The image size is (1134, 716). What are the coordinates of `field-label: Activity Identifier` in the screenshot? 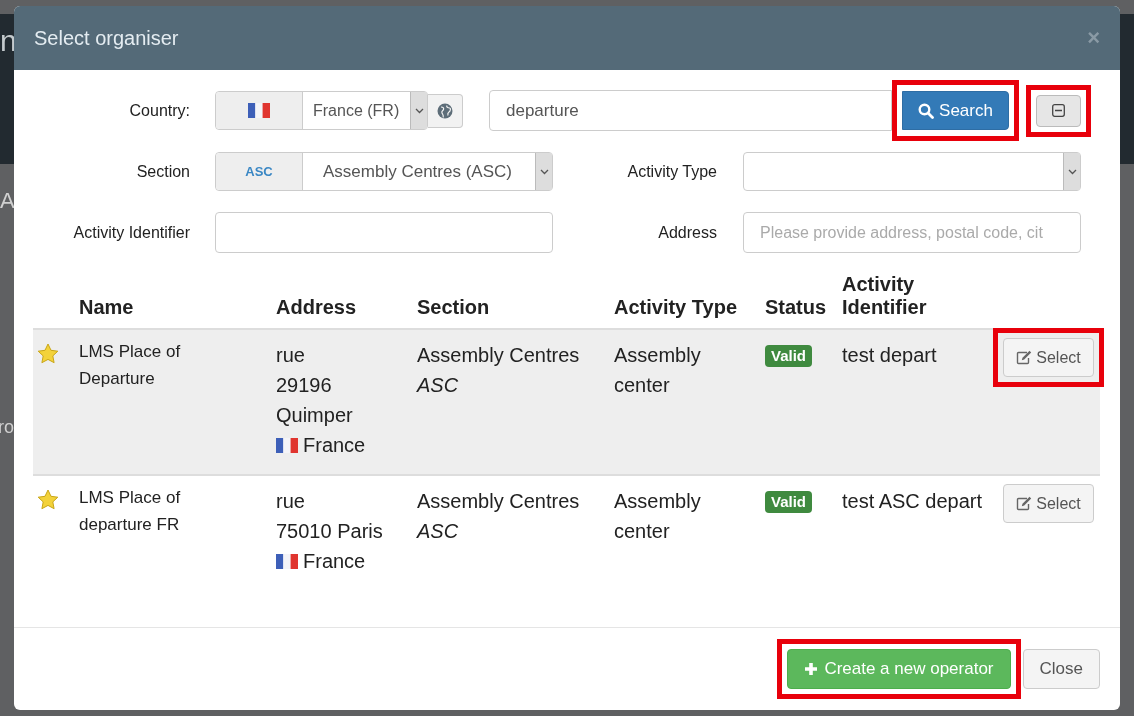 It's located at (131, 232).